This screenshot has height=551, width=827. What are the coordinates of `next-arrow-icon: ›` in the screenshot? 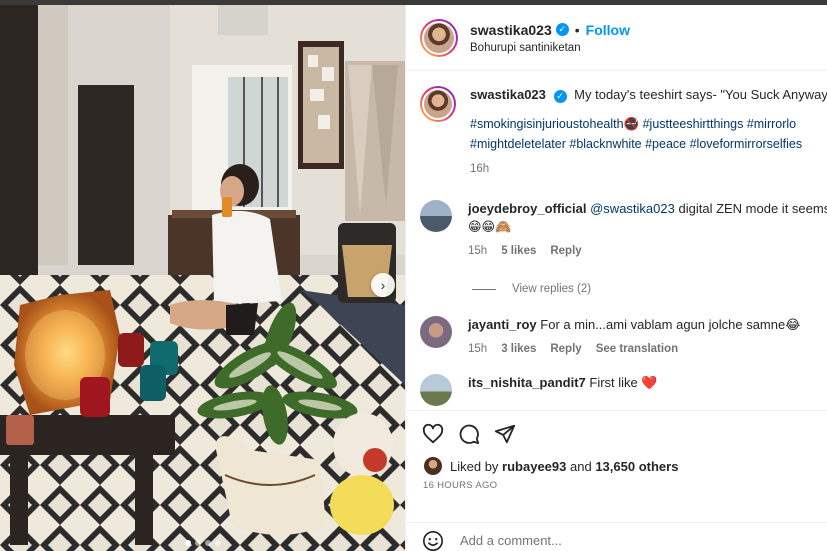 It's located at (383, 285).